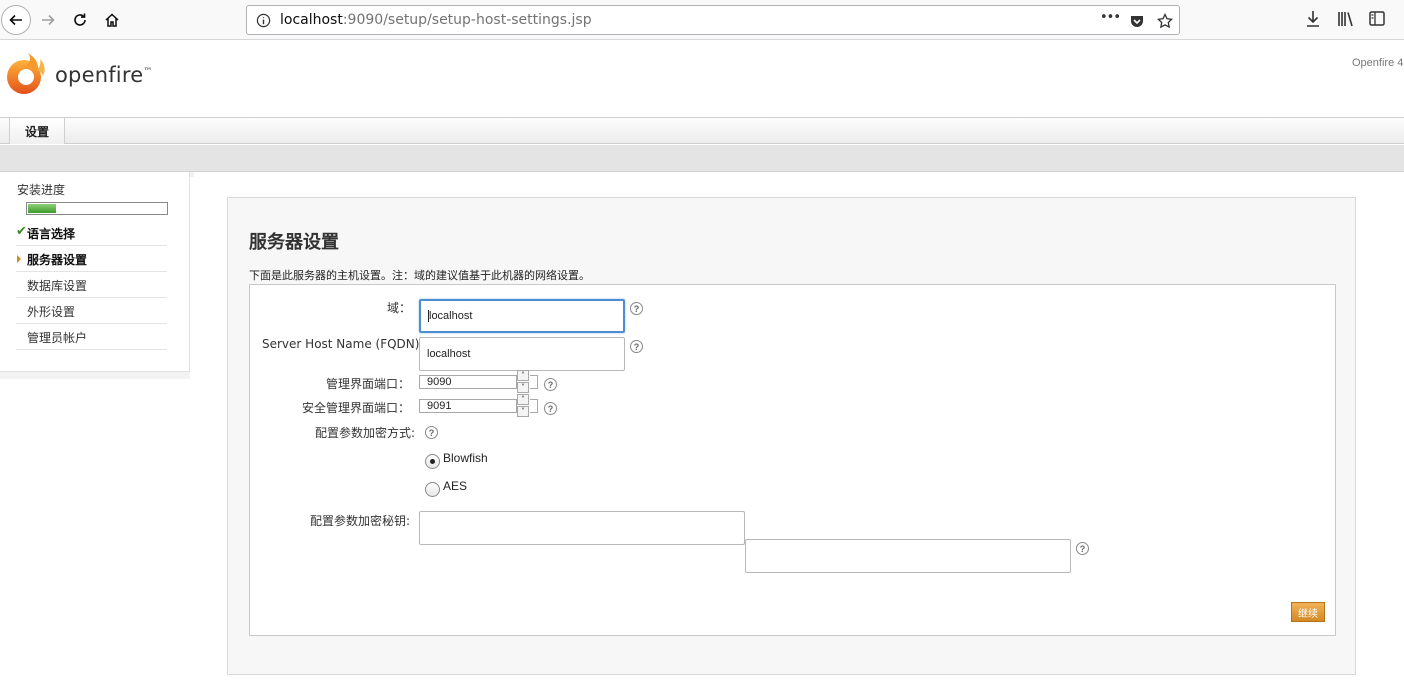  What do you see at coordinates (26, 73) in the screenshot?
I see `openfire-logo` at bounding box center [26, 73].